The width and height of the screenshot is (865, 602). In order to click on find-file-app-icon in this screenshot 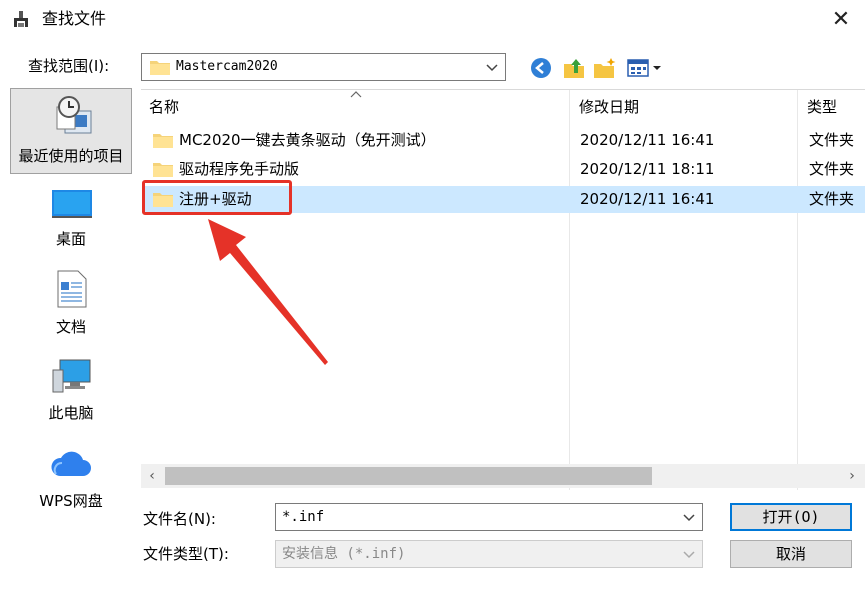, I will do `click(21, 19)`.